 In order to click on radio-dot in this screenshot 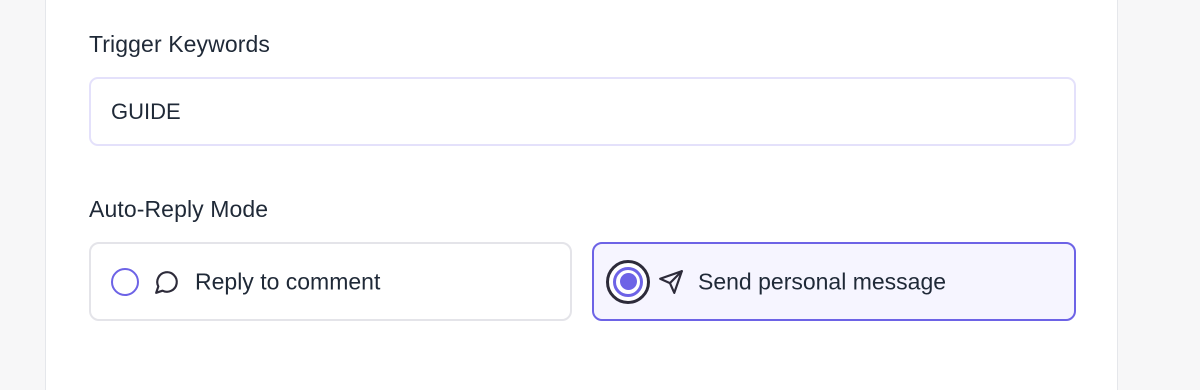, I will do `click(628, 281)`.